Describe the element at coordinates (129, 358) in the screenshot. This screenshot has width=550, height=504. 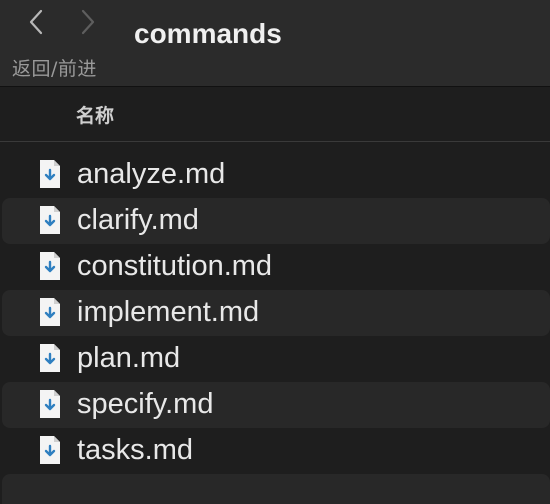
I see `file-name: plan.md` at that location.